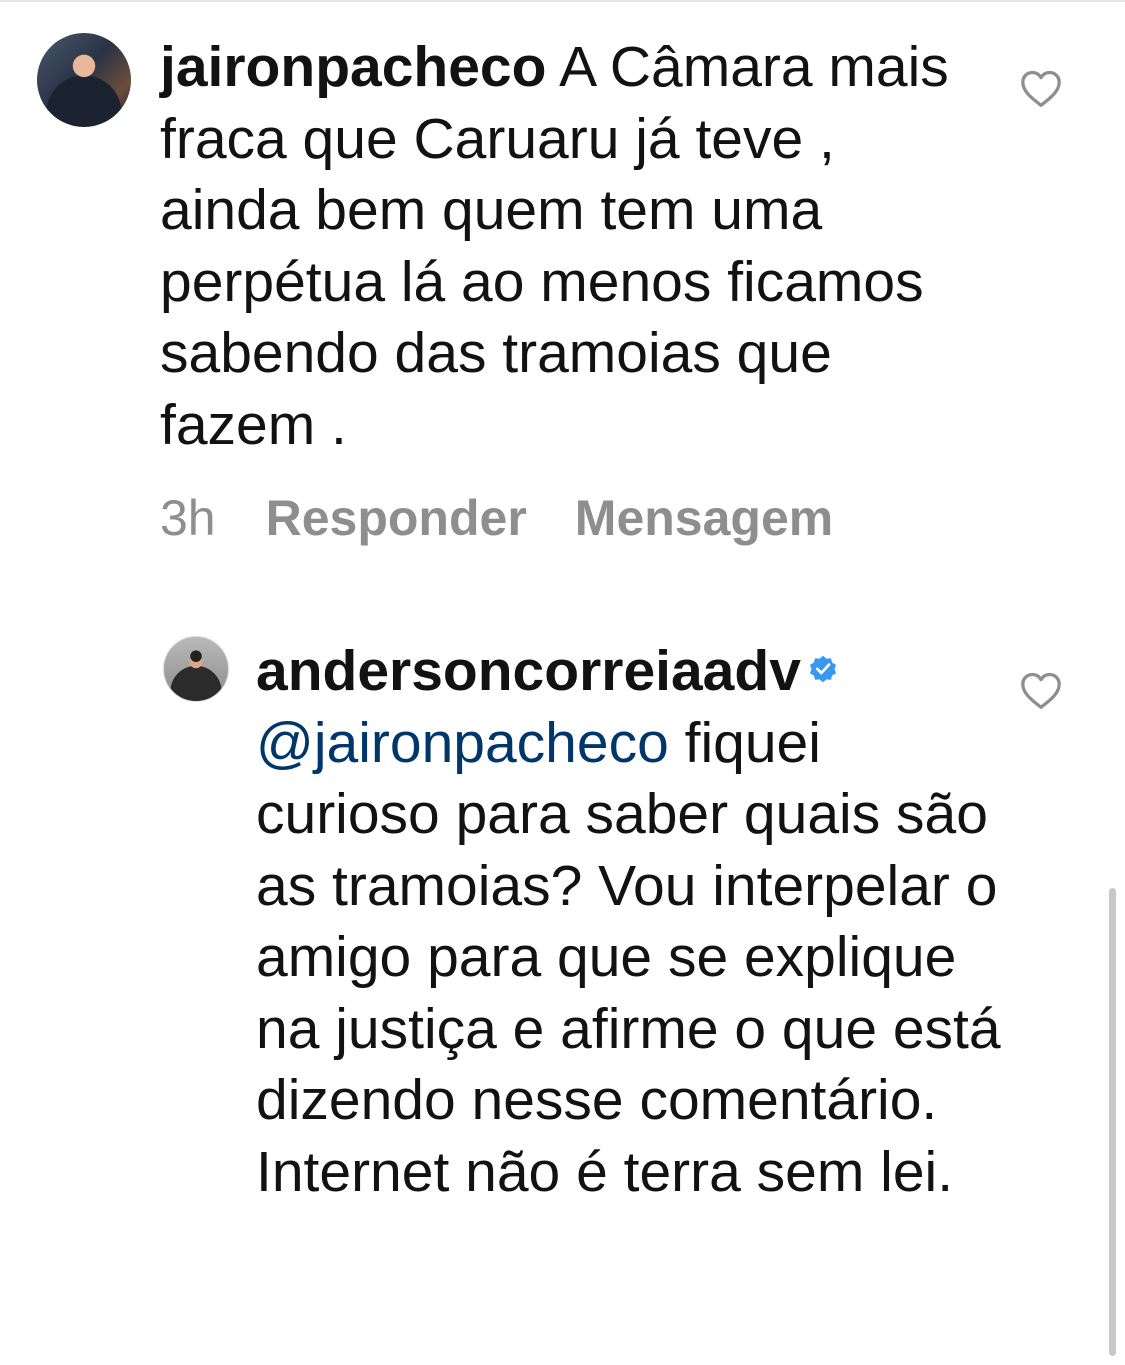 Image resolution: width=1125 pixels, height=1365 pixels. Describe the element at coordinates (528, 671) in the screenshot. I see `reply-username: andersoncorreiaadv` at that location.